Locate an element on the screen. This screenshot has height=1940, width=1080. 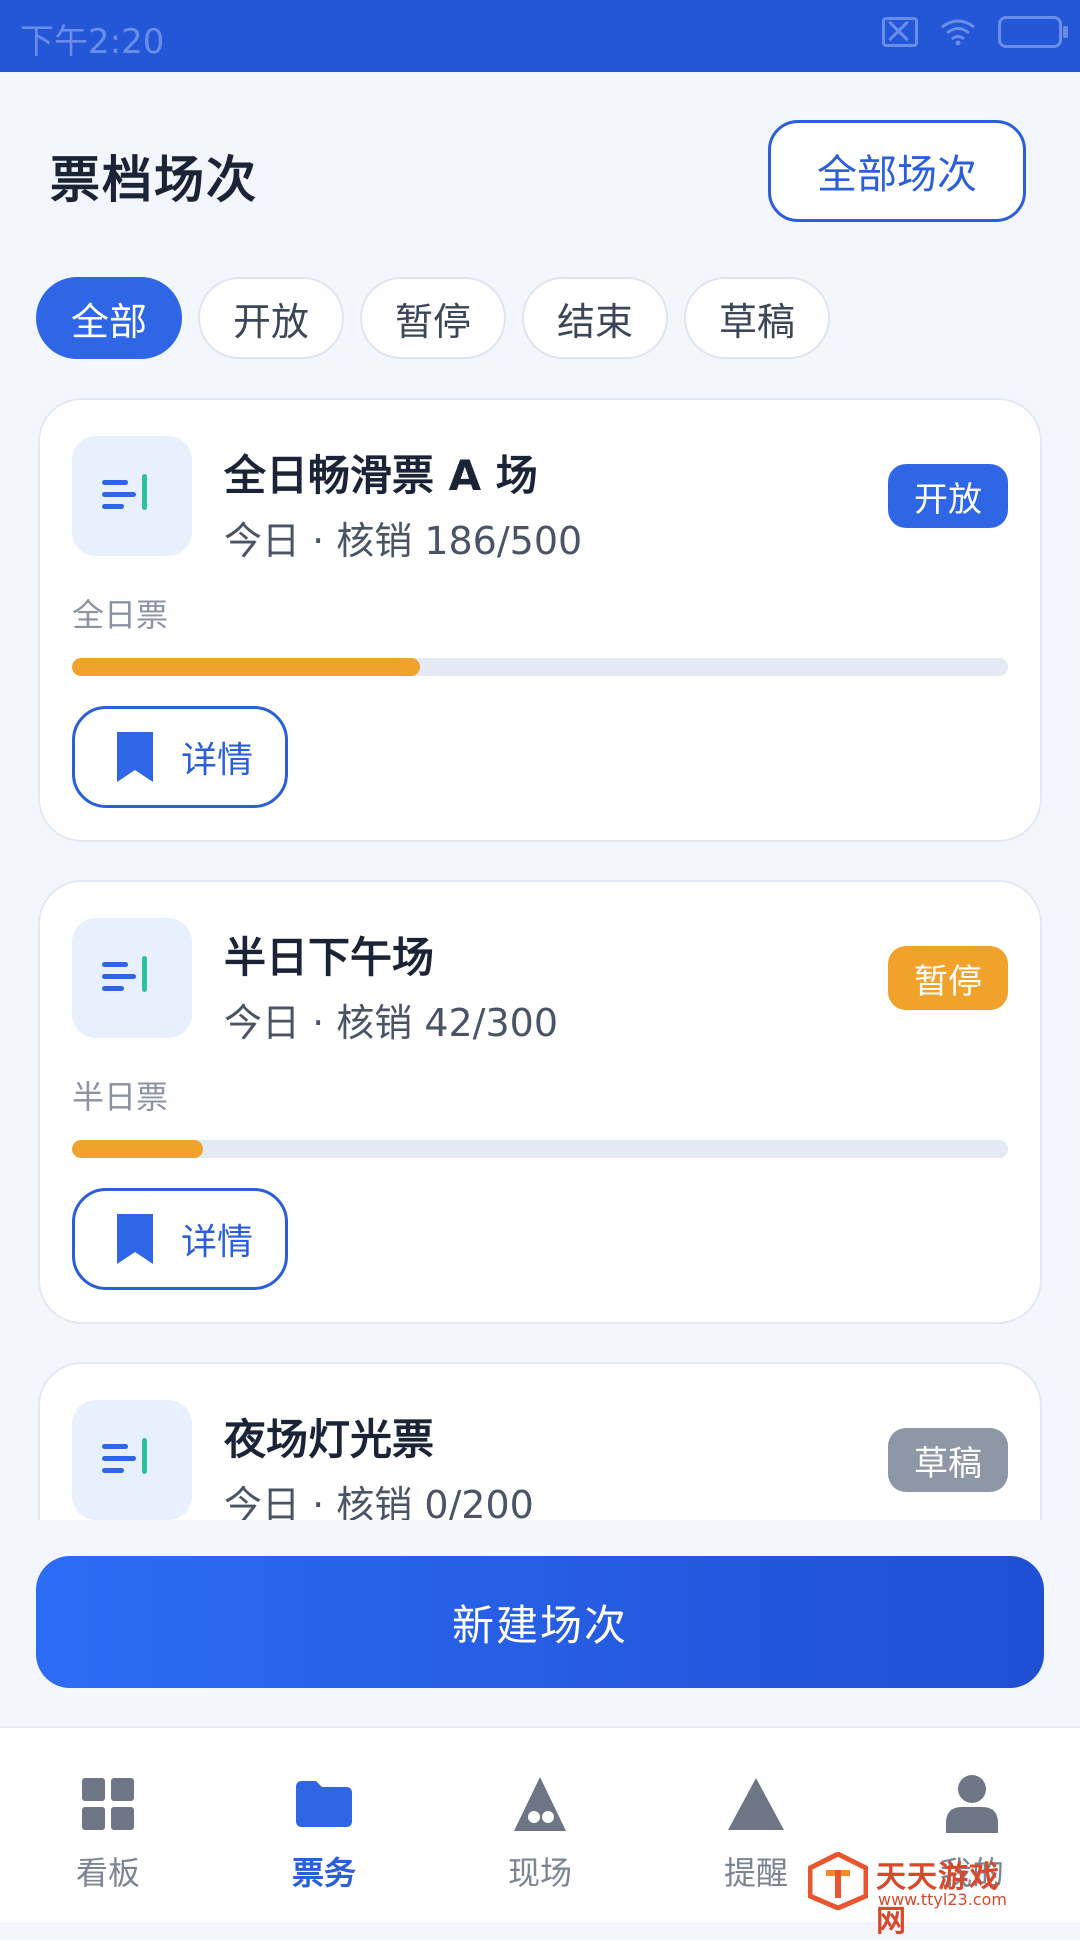
nav-item-dashboard: 看板 is located at coordinates (108, 1825).